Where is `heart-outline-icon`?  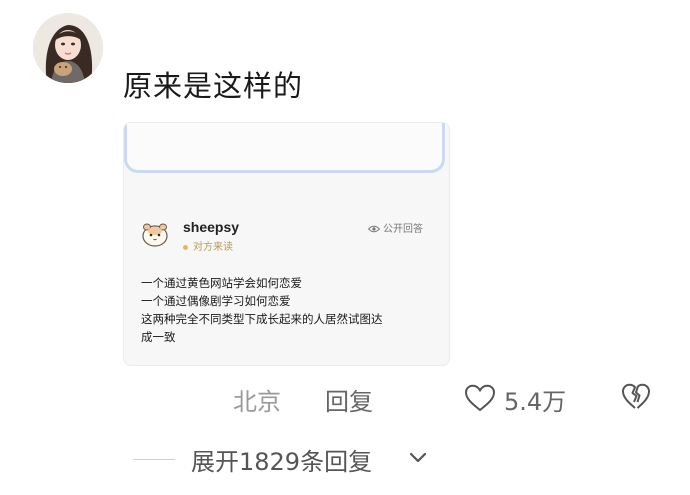
heart-outline-icon is located at coordinates (480, 398).